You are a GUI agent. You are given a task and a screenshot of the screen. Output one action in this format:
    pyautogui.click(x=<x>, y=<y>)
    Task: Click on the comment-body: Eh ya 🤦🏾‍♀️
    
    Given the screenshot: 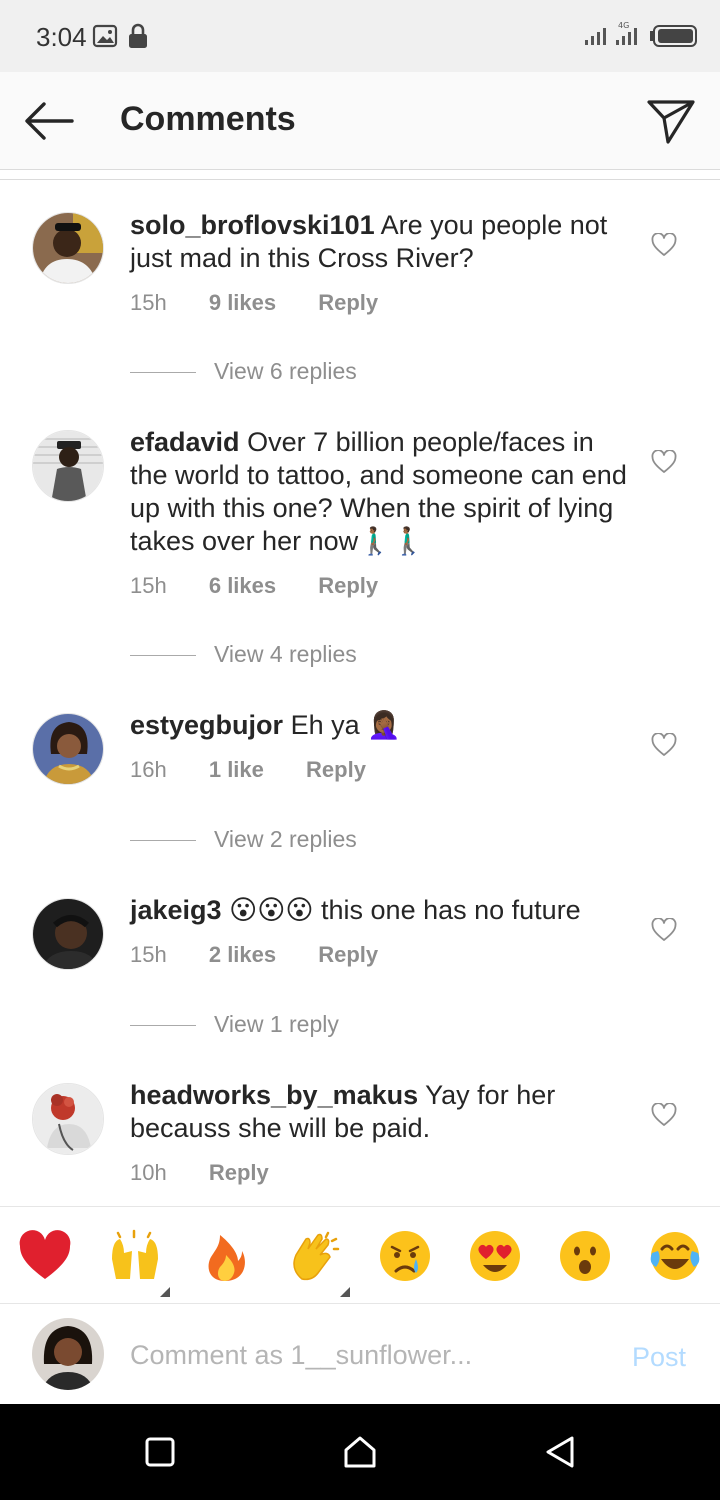 What is the action you would take?
    pyautogui.click(x=345, y=725)
    